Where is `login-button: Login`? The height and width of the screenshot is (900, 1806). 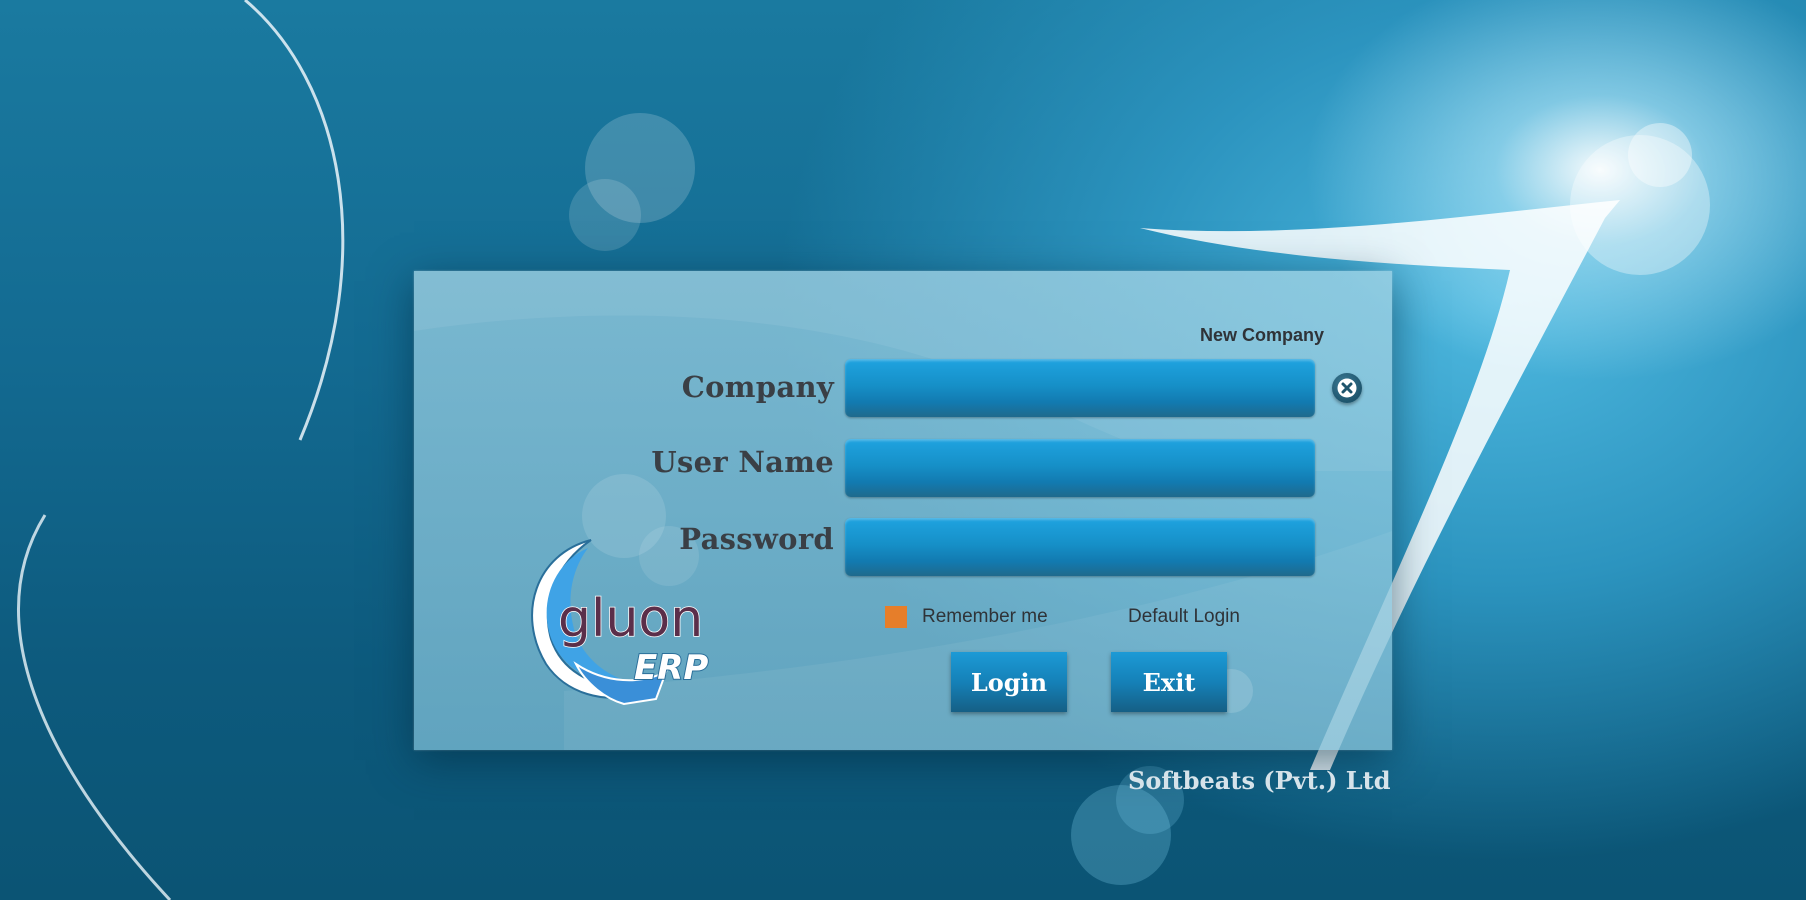
login-button: Login is located at coordinates (1009, 682).